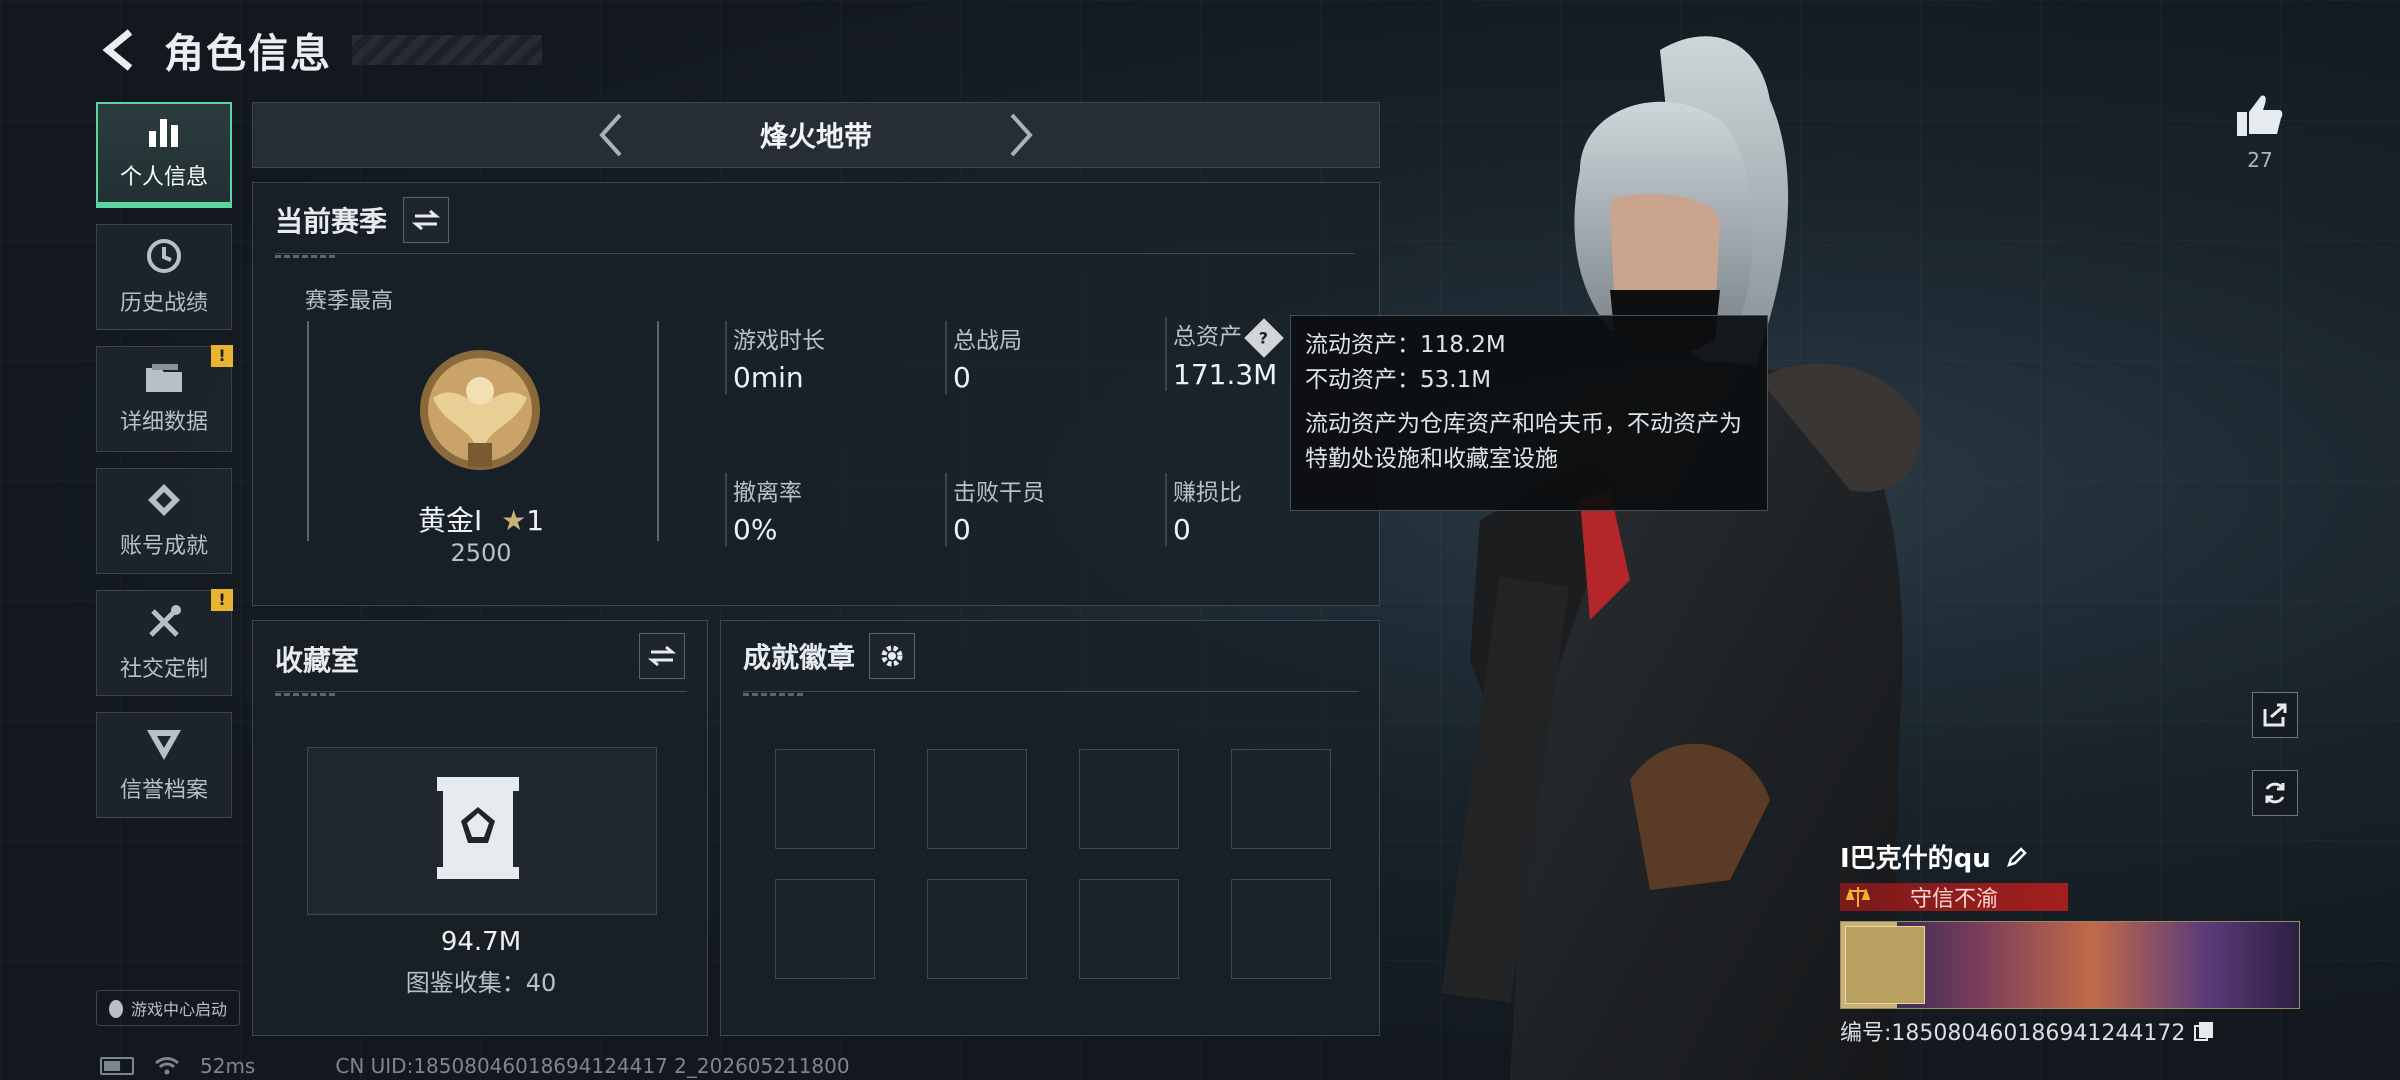 The height and width of the screenshot is (1080, 2400). I want to click on share-icon, so click(2275, 715).